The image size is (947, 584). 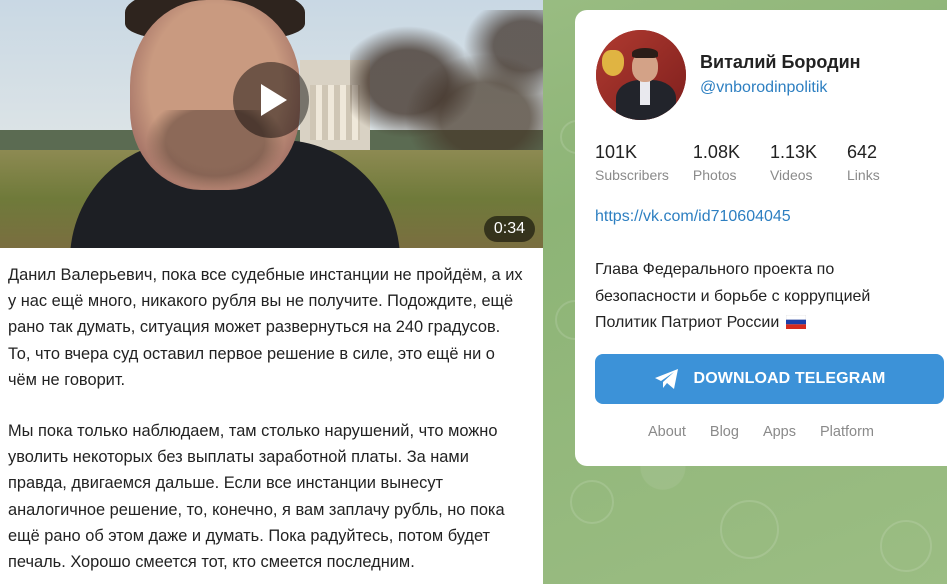 I want to click on channel-external-link: https://vk.com/id710604045, so click(x=693, y=217).